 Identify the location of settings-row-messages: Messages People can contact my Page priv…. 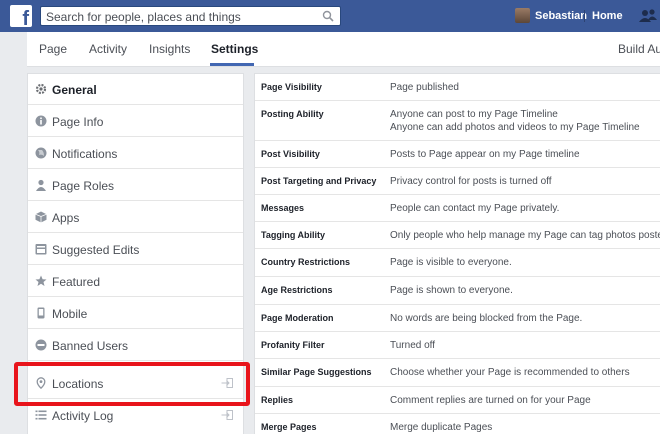
(457, 208).